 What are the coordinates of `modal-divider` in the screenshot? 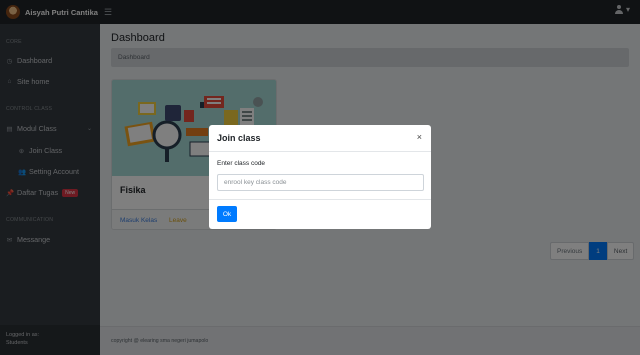 It's located at (320, 199).